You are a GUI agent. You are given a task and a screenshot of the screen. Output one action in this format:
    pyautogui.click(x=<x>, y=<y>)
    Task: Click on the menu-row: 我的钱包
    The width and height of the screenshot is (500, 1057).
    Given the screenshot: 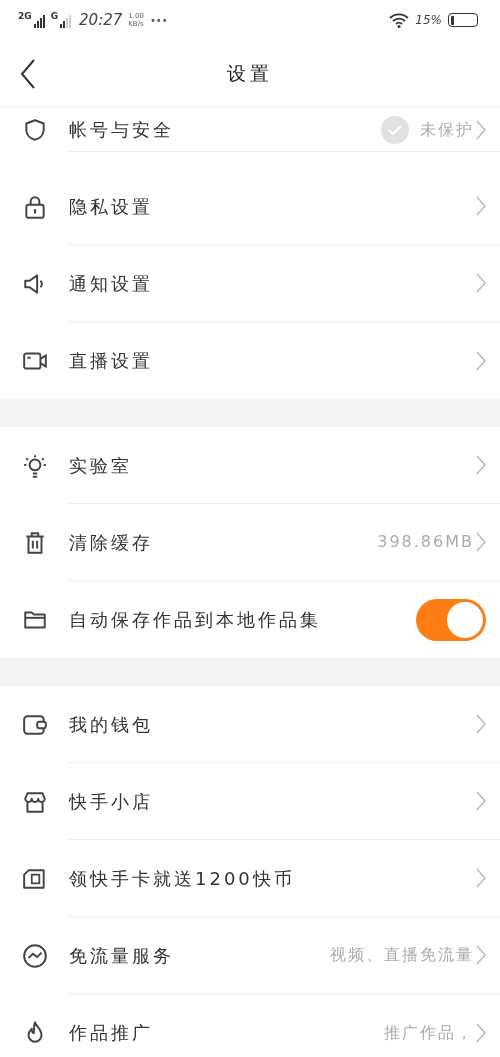 What is the action you would take?
    pyautogui.click(x=250, y=724)
    